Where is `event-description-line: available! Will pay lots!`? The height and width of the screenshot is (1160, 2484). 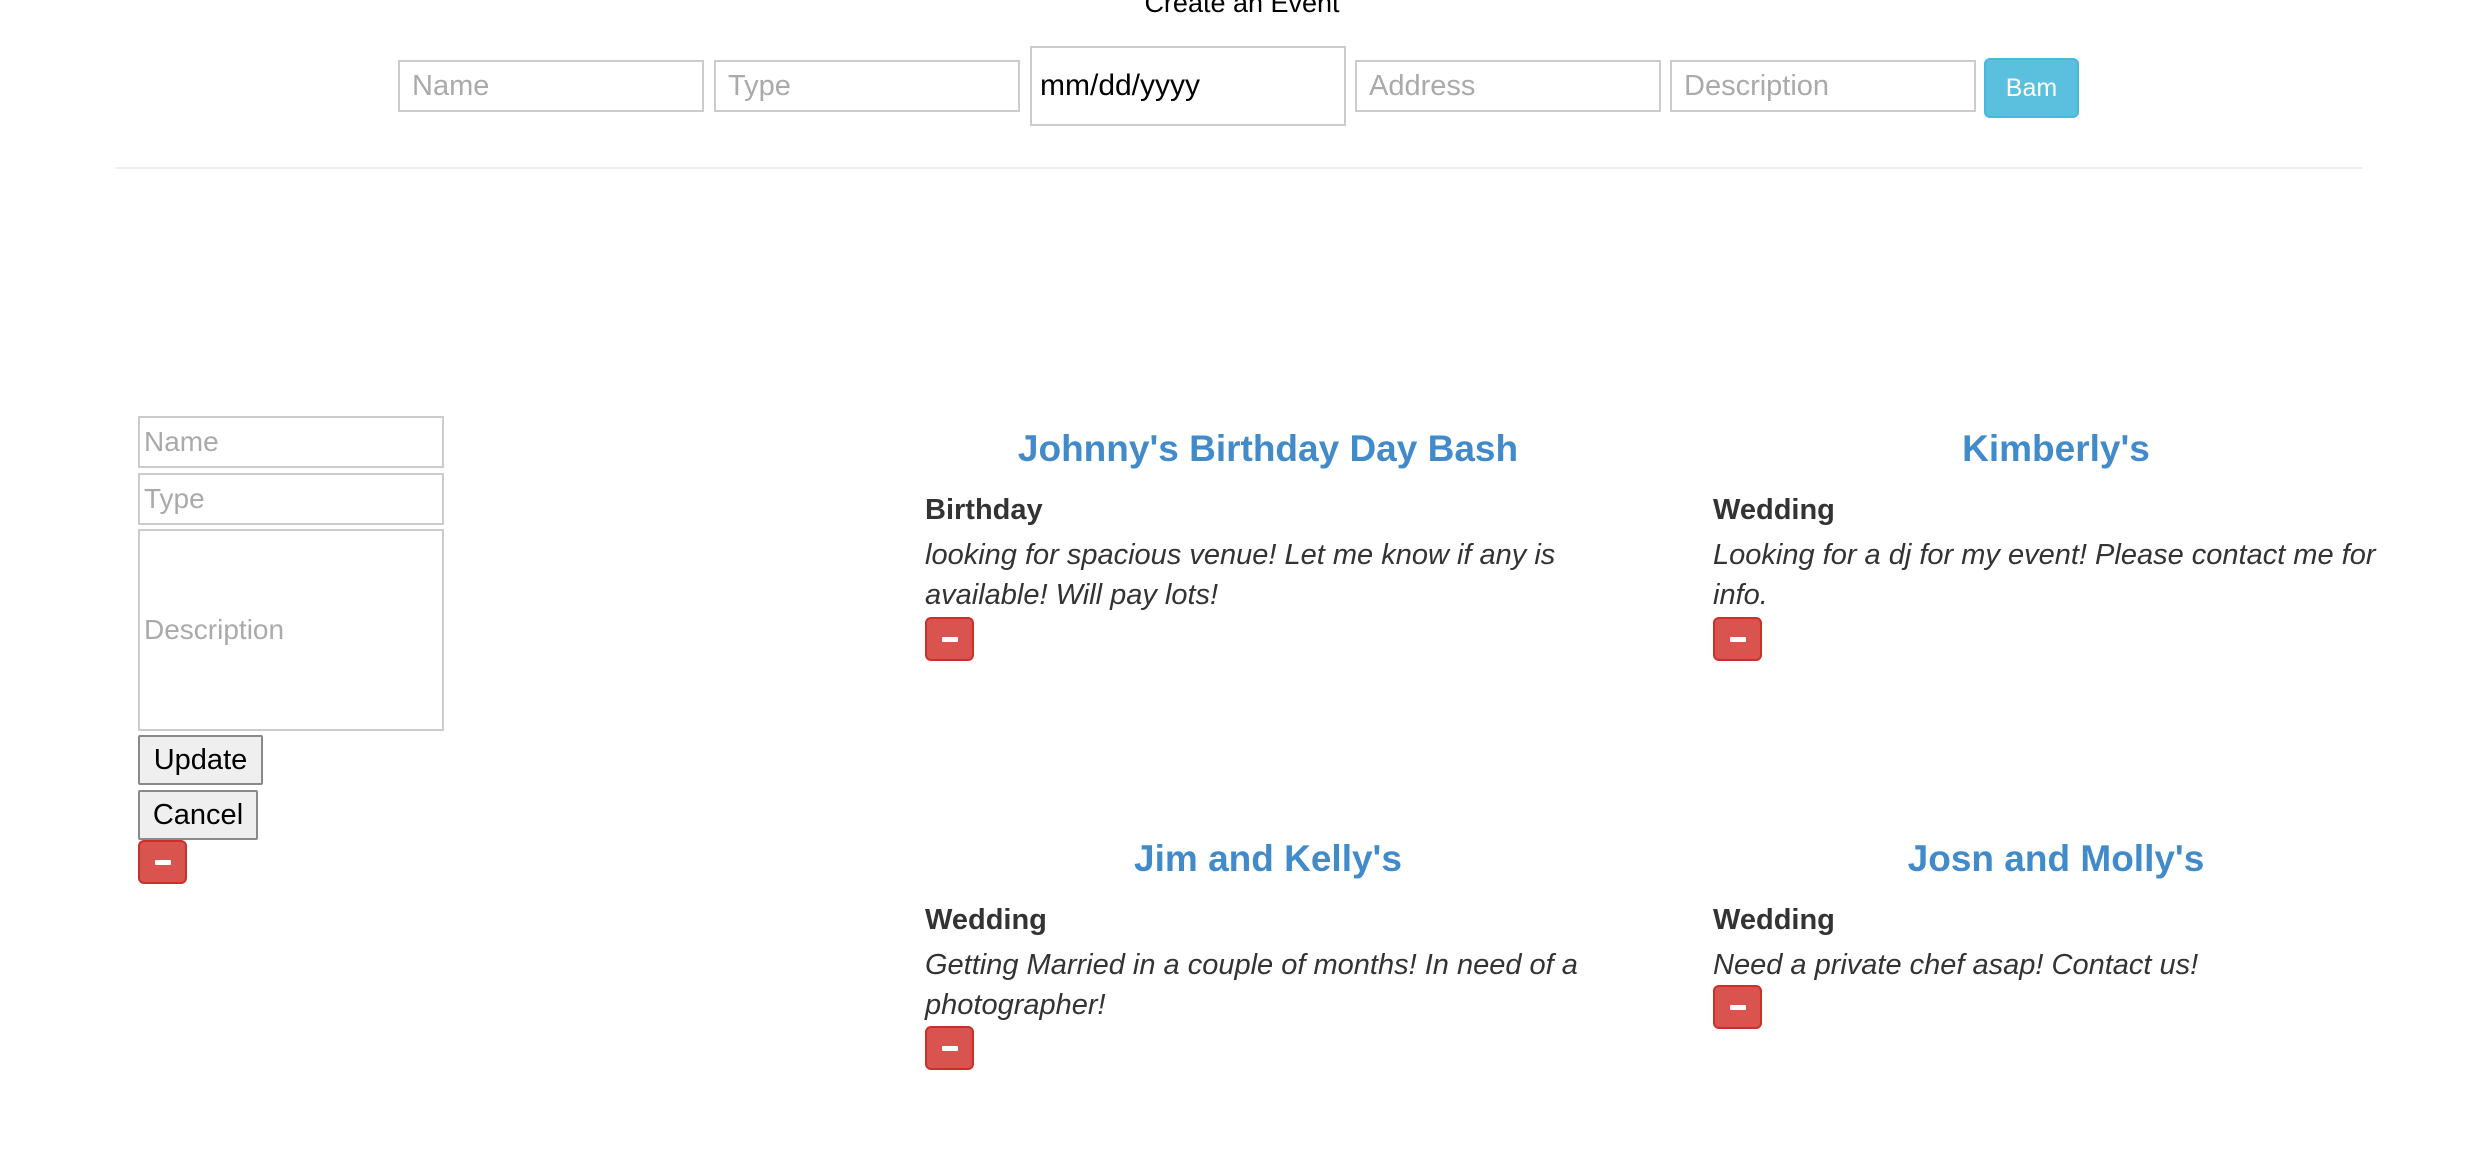
event-description-line: available! Will pay lots! is located at coordinates (1072, 595).